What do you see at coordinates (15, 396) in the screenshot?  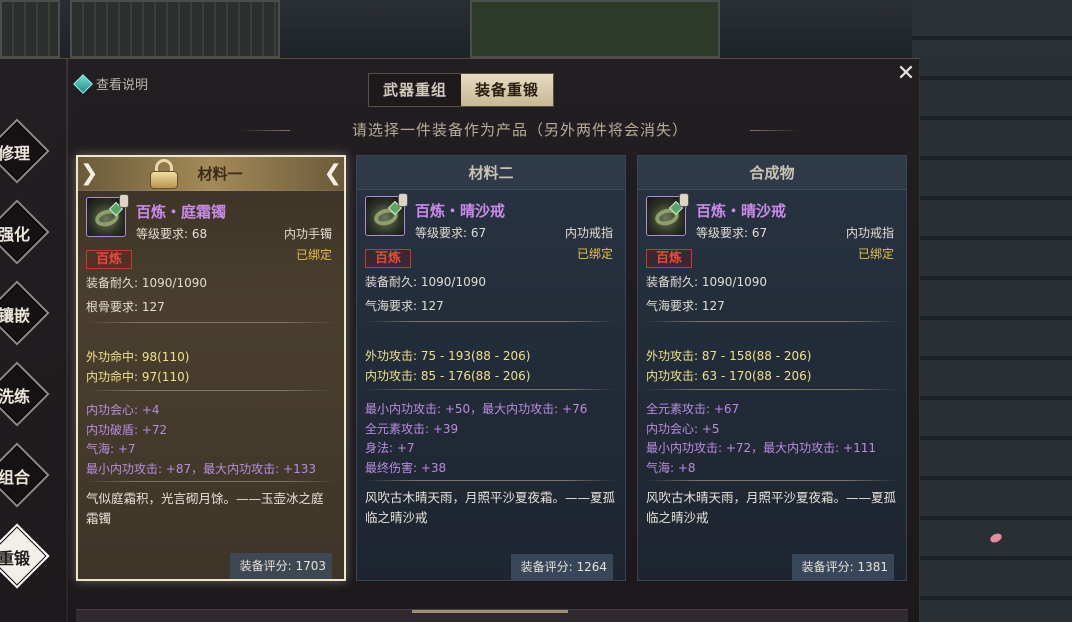 I see `side-menu-label: 洗练` at bounding box center [15, 396].